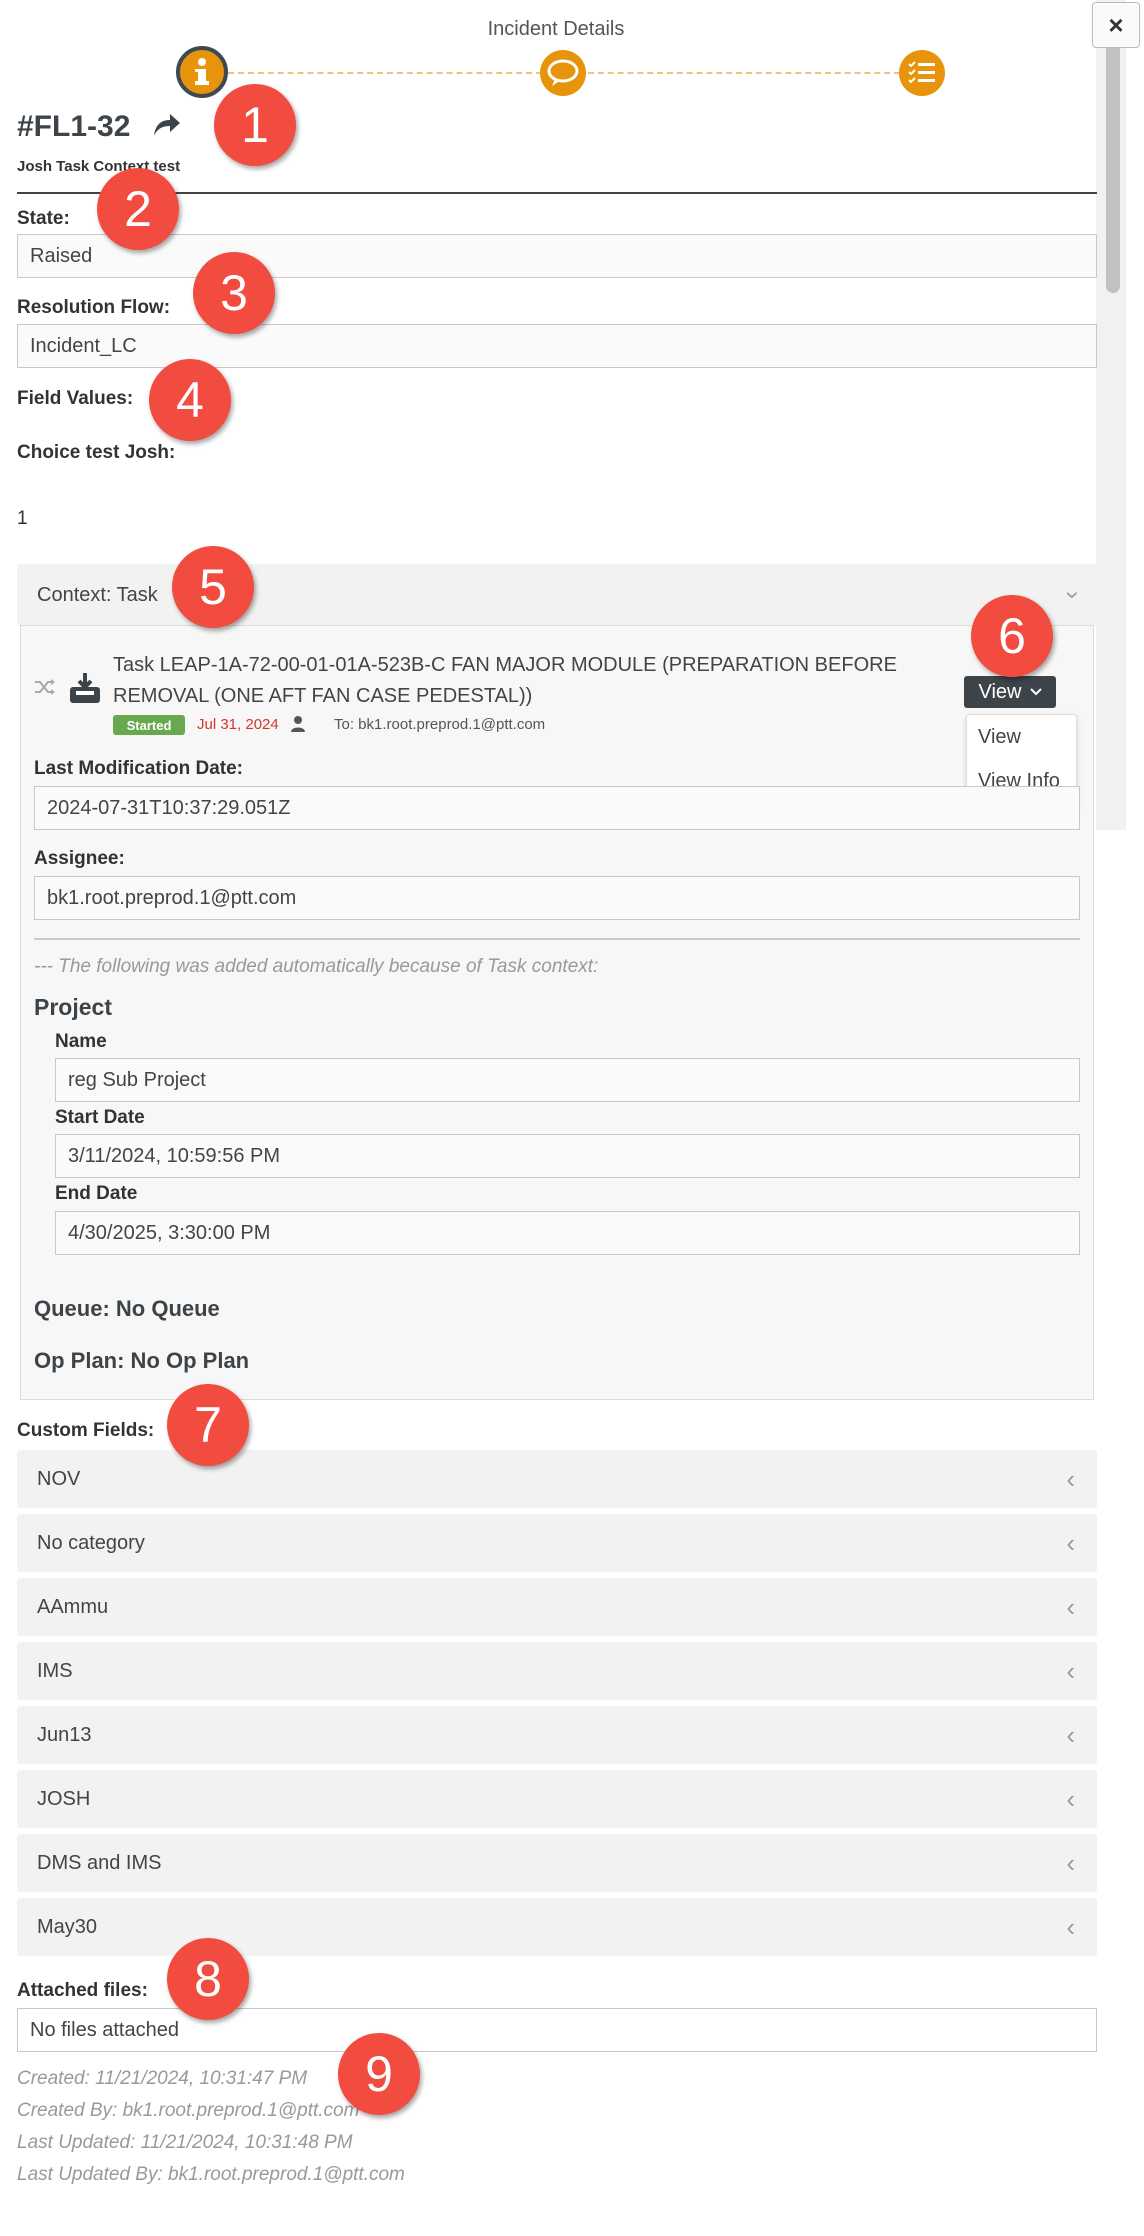  Describe the element at coordinates (67, 1926) in the screenshot. I see `accordion-label: May30` at that location.